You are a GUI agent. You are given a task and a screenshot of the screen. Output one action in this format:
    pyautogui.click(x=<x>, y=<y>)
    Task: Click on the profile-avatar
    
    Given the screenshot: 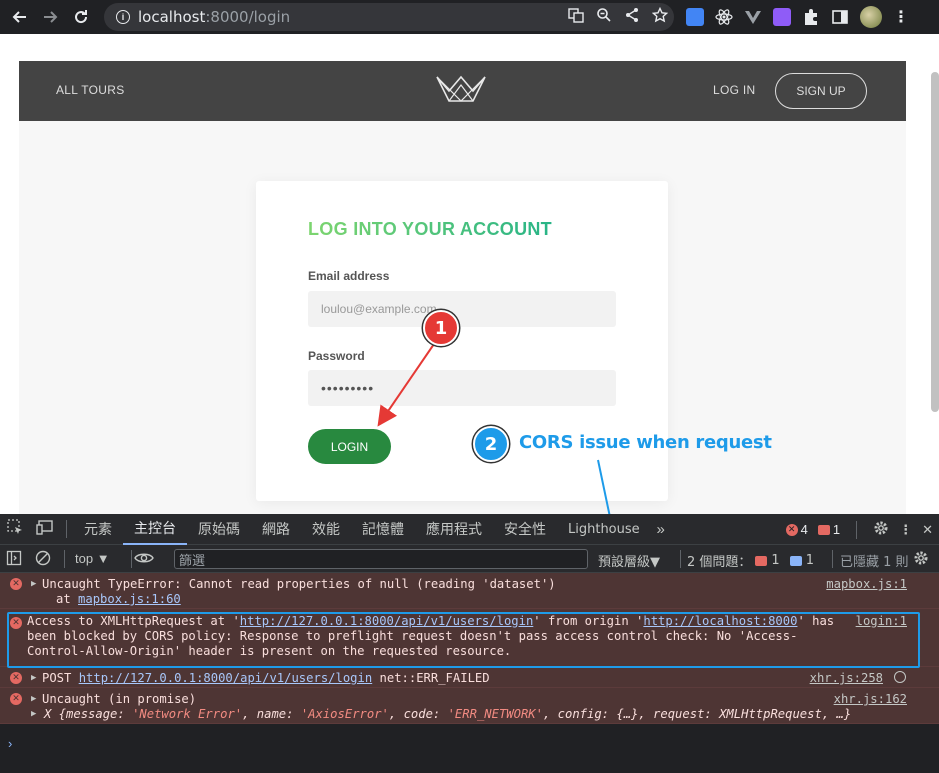 What is the action you would take?
    pyautogui.click(x=871, y=17)
    